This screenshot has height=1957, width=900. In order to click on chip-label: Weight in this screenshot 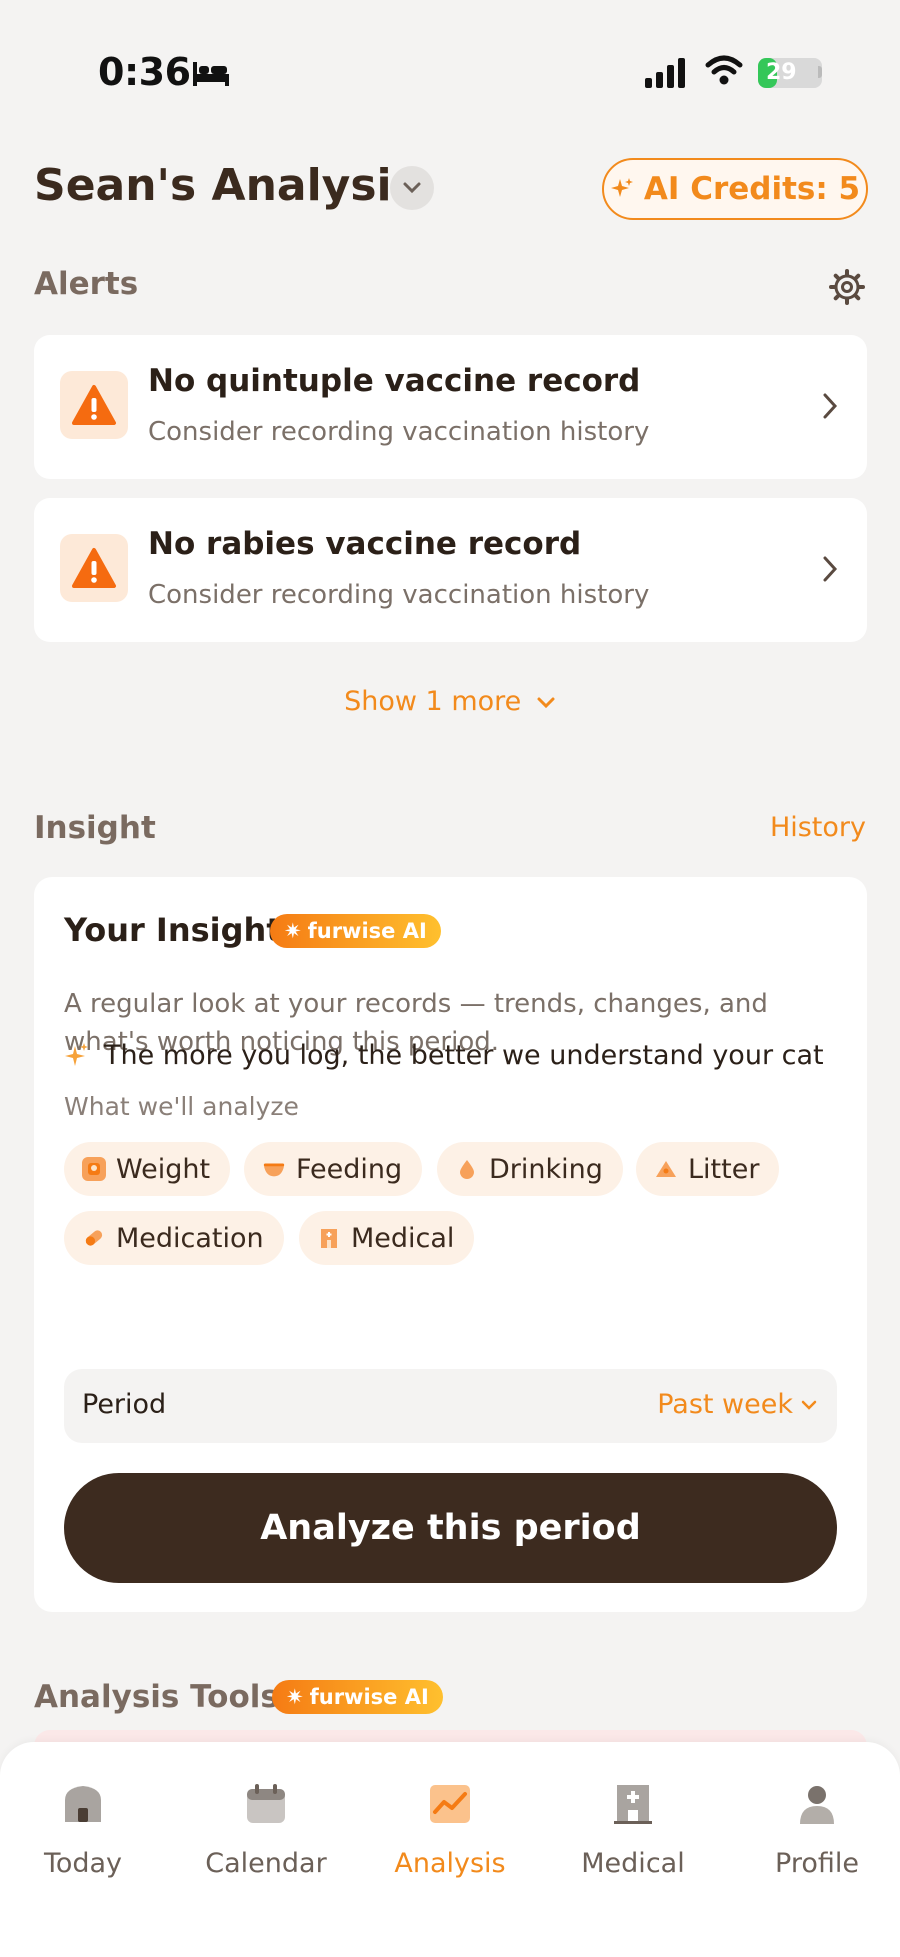, I will do `click(163, 1169)`.